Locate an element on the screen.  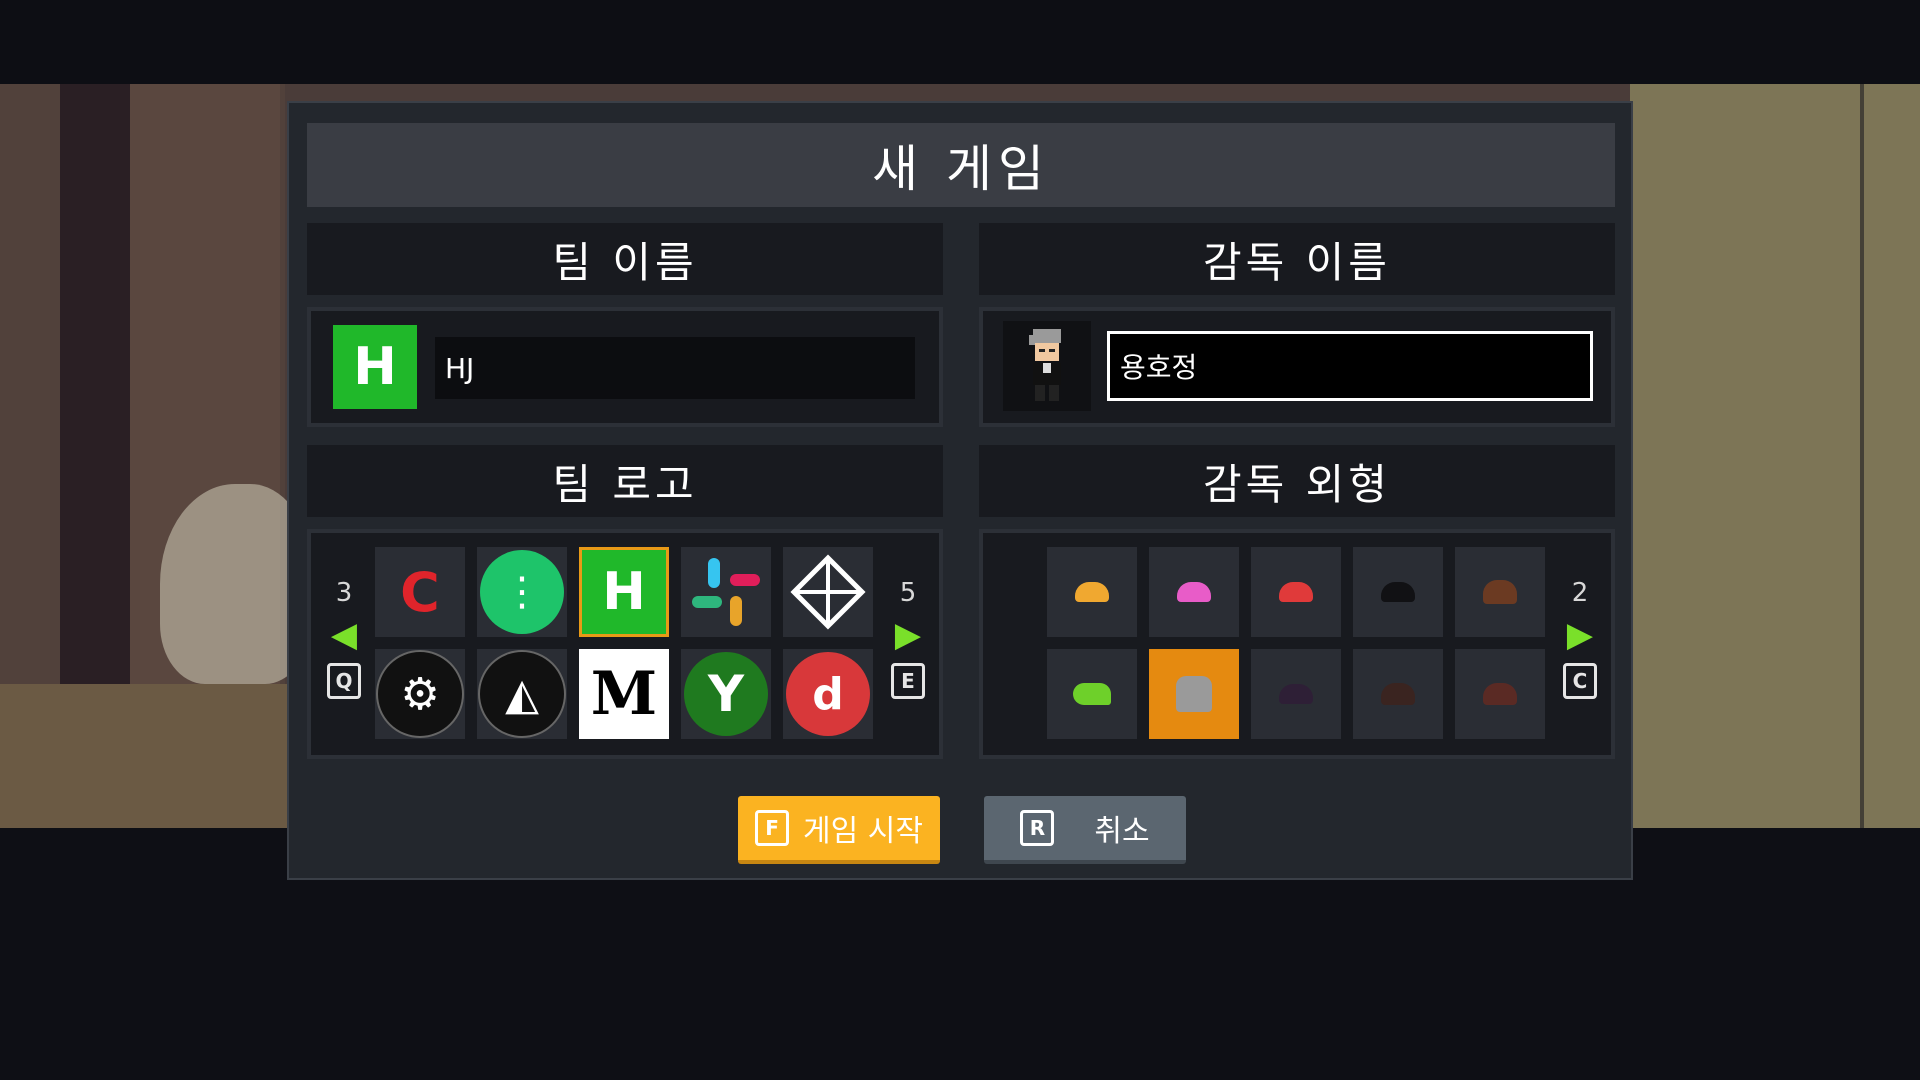
coach-look-panel: 2 ▶ C is located at coordinates (1297, 644).